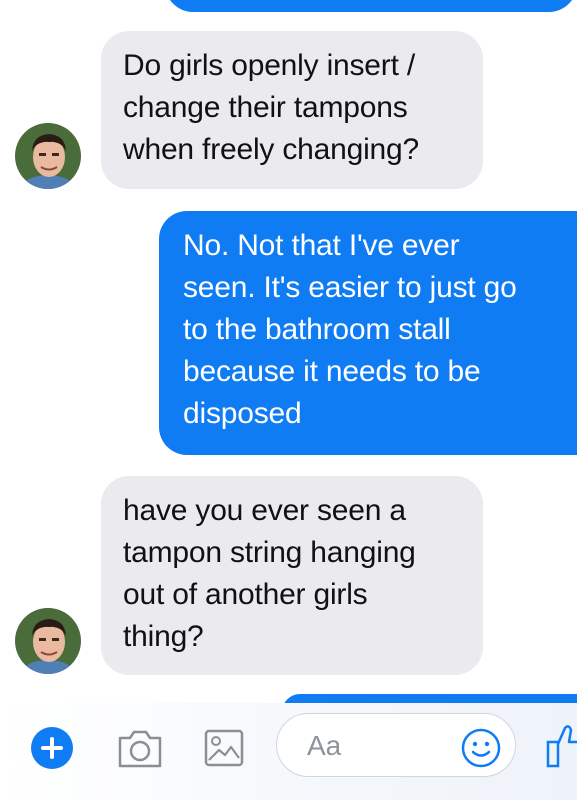 The width and height of the screenshot is (577, 800). Describe the element at coordinates (271, 149) in the screenshot. I see `message-text-line: when freely changing?` at that location.